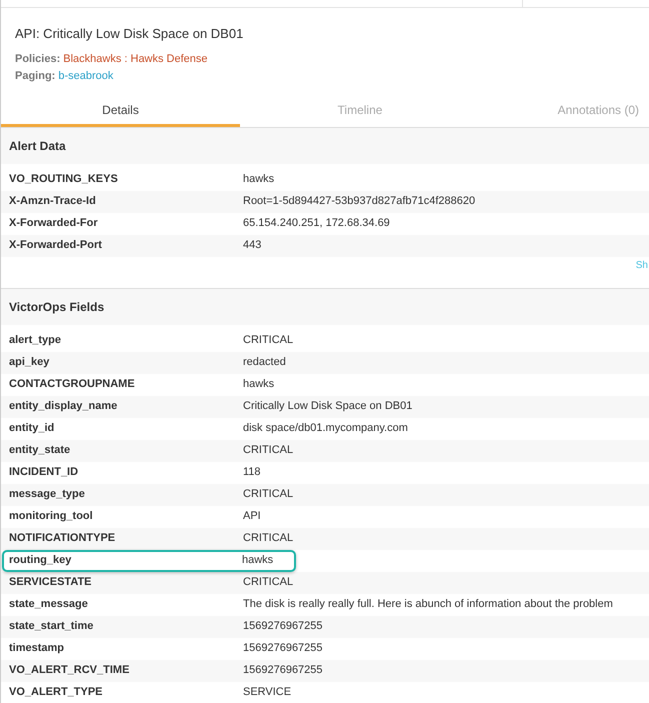 The image size is (649, 703). What do you see at coordinates (122, 626) in the screenshot?
I see `field-key: state_start_time` at bounding box center [122, 626].